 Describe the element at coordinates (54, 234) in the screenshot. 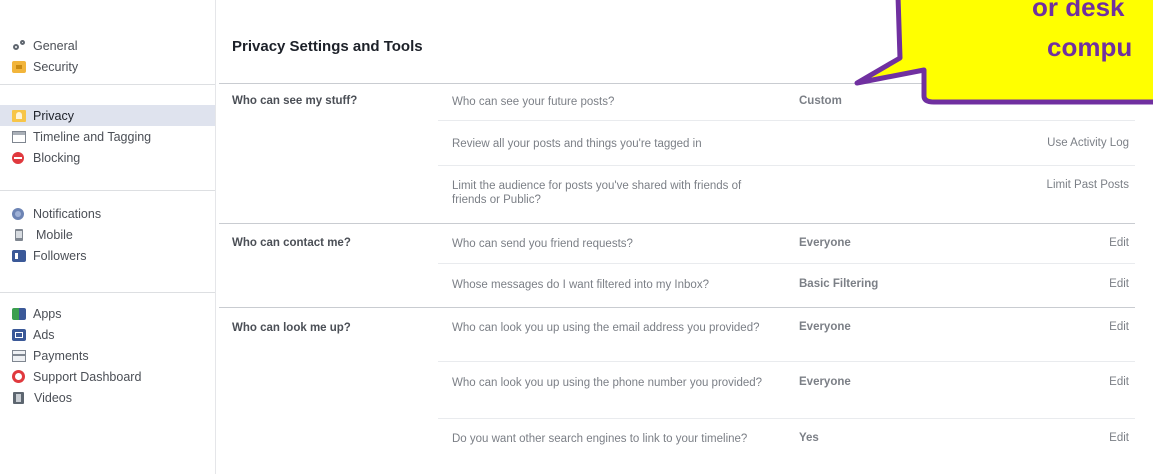

I see `sidebar-item-label: Mobile` at that location.